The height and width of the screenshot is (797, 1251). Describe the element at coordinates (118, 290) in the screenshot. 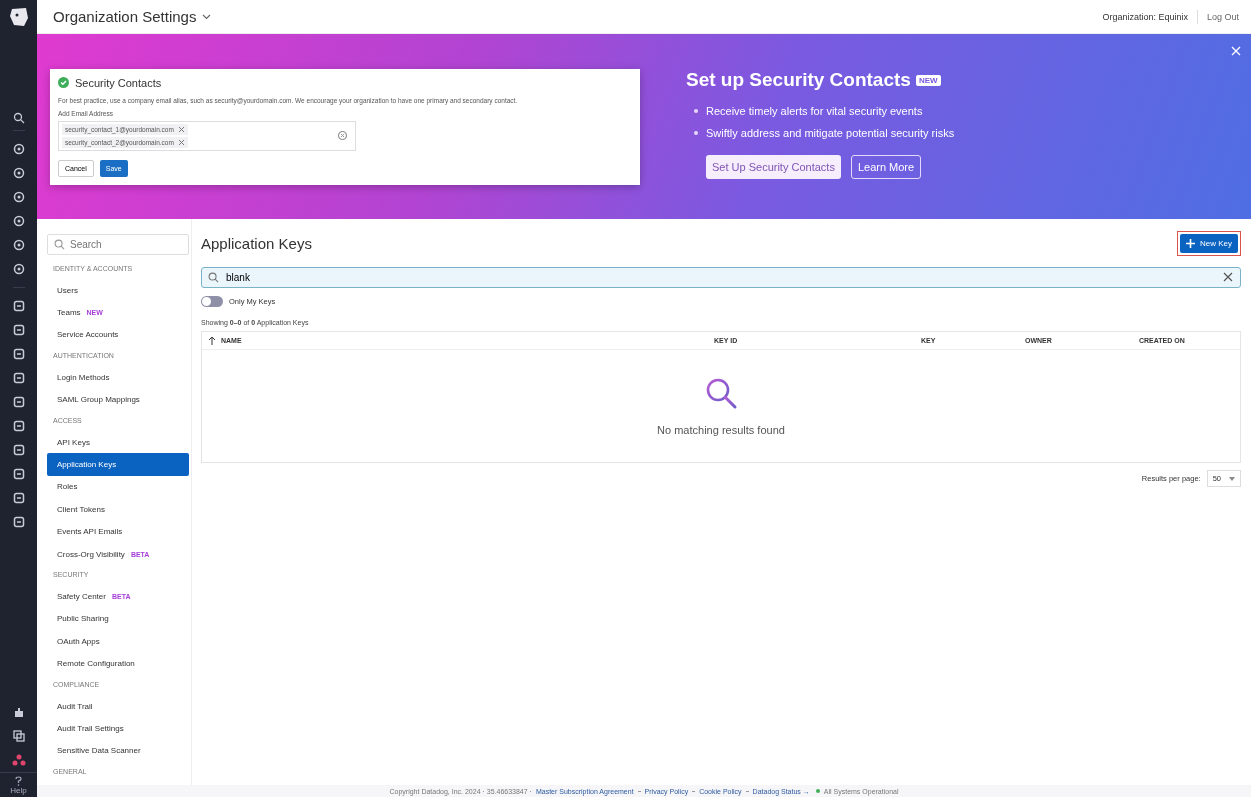

I see `sidebar-item: Users` at that location.